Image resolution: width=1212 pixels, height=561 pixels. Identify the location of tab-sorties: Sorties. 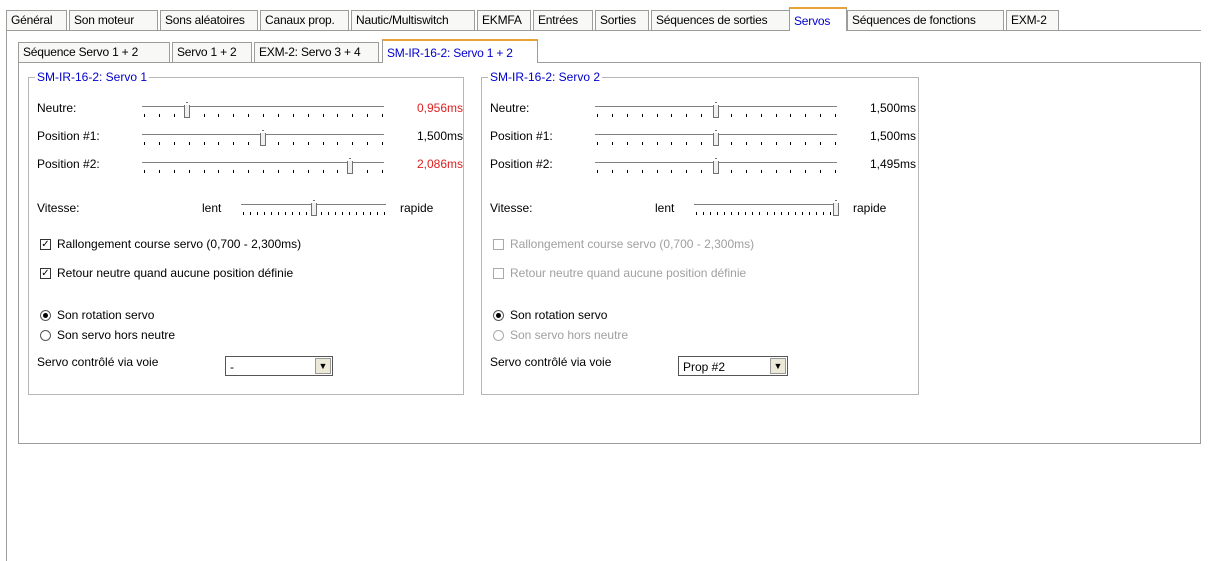
(622, 20).